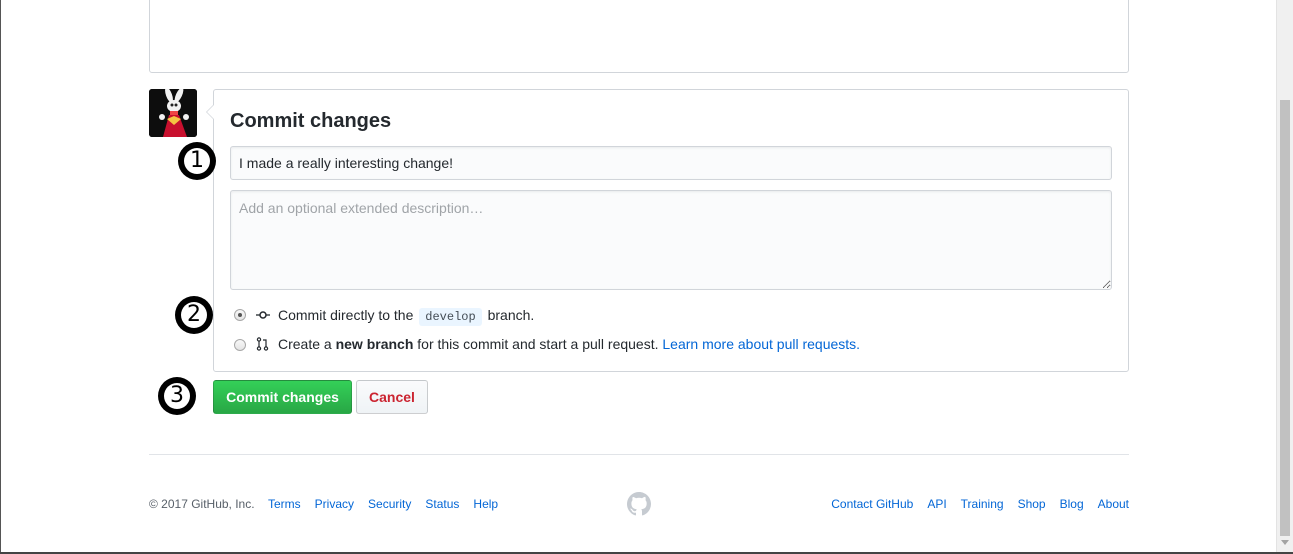 This screenshot has width=1293, height=554. I want to click on footer-link-api: API, so click(936, 504).